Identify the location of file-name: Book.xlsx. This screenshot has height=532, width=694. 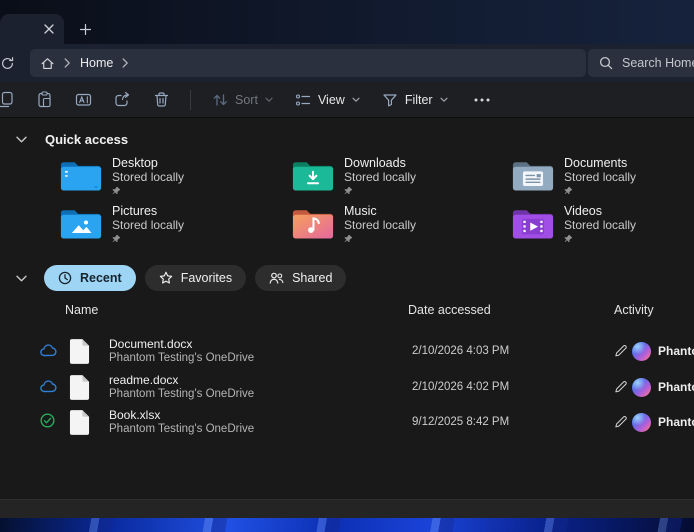
(135, 415).